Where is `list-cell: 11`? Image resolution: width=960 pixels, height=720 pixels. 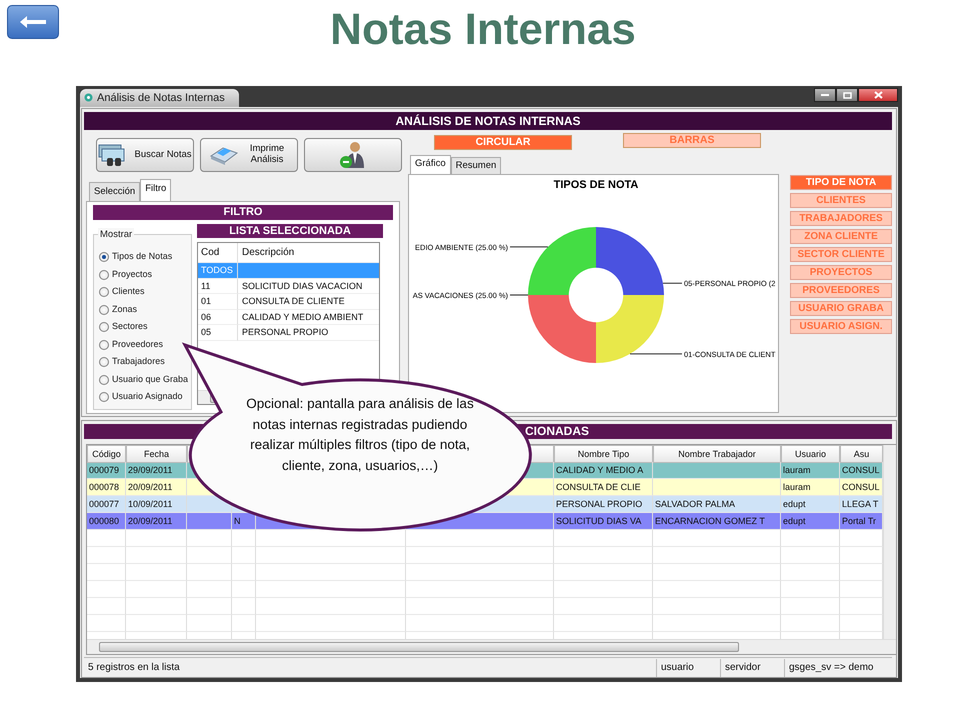 list-cell: 11 is located at coordinates (218, 286).